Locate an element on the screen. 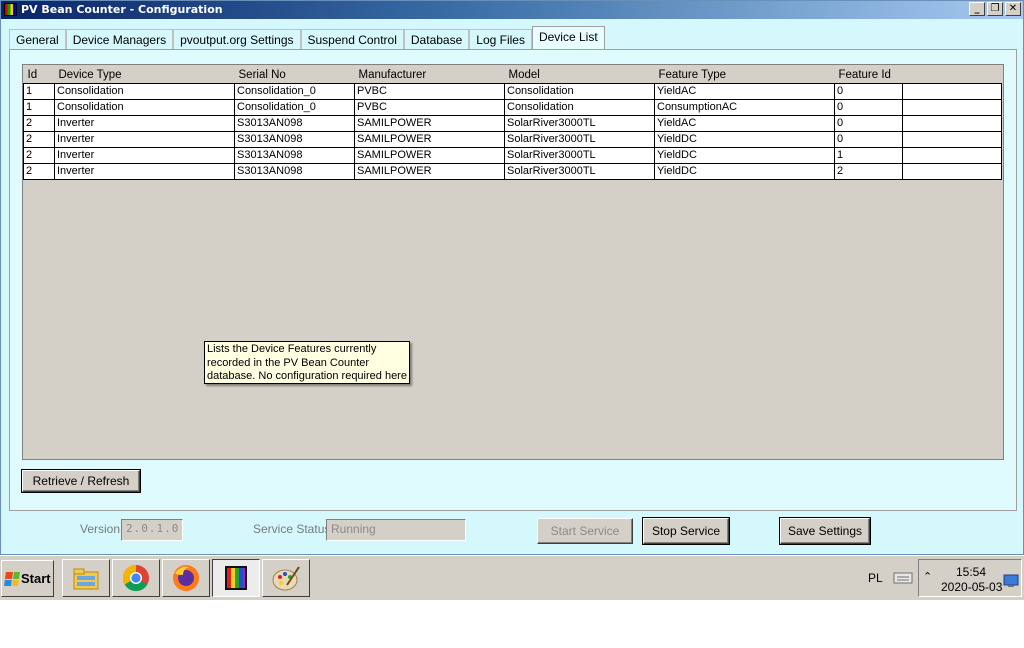  file-explorer-icon is located at coordinates (86, 579).